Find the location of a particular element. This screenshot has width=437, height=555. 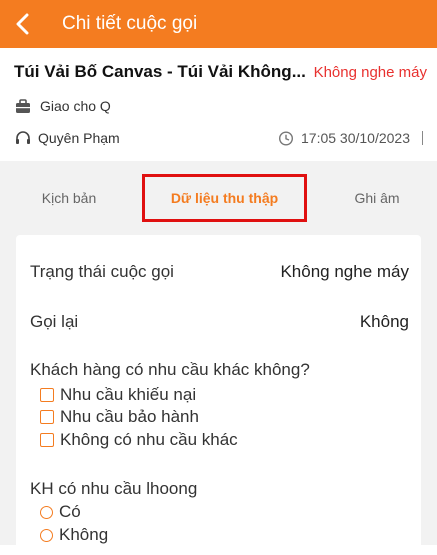

checkbox-option: Không có nhu cầu khác is located at coordinates (139, 440).